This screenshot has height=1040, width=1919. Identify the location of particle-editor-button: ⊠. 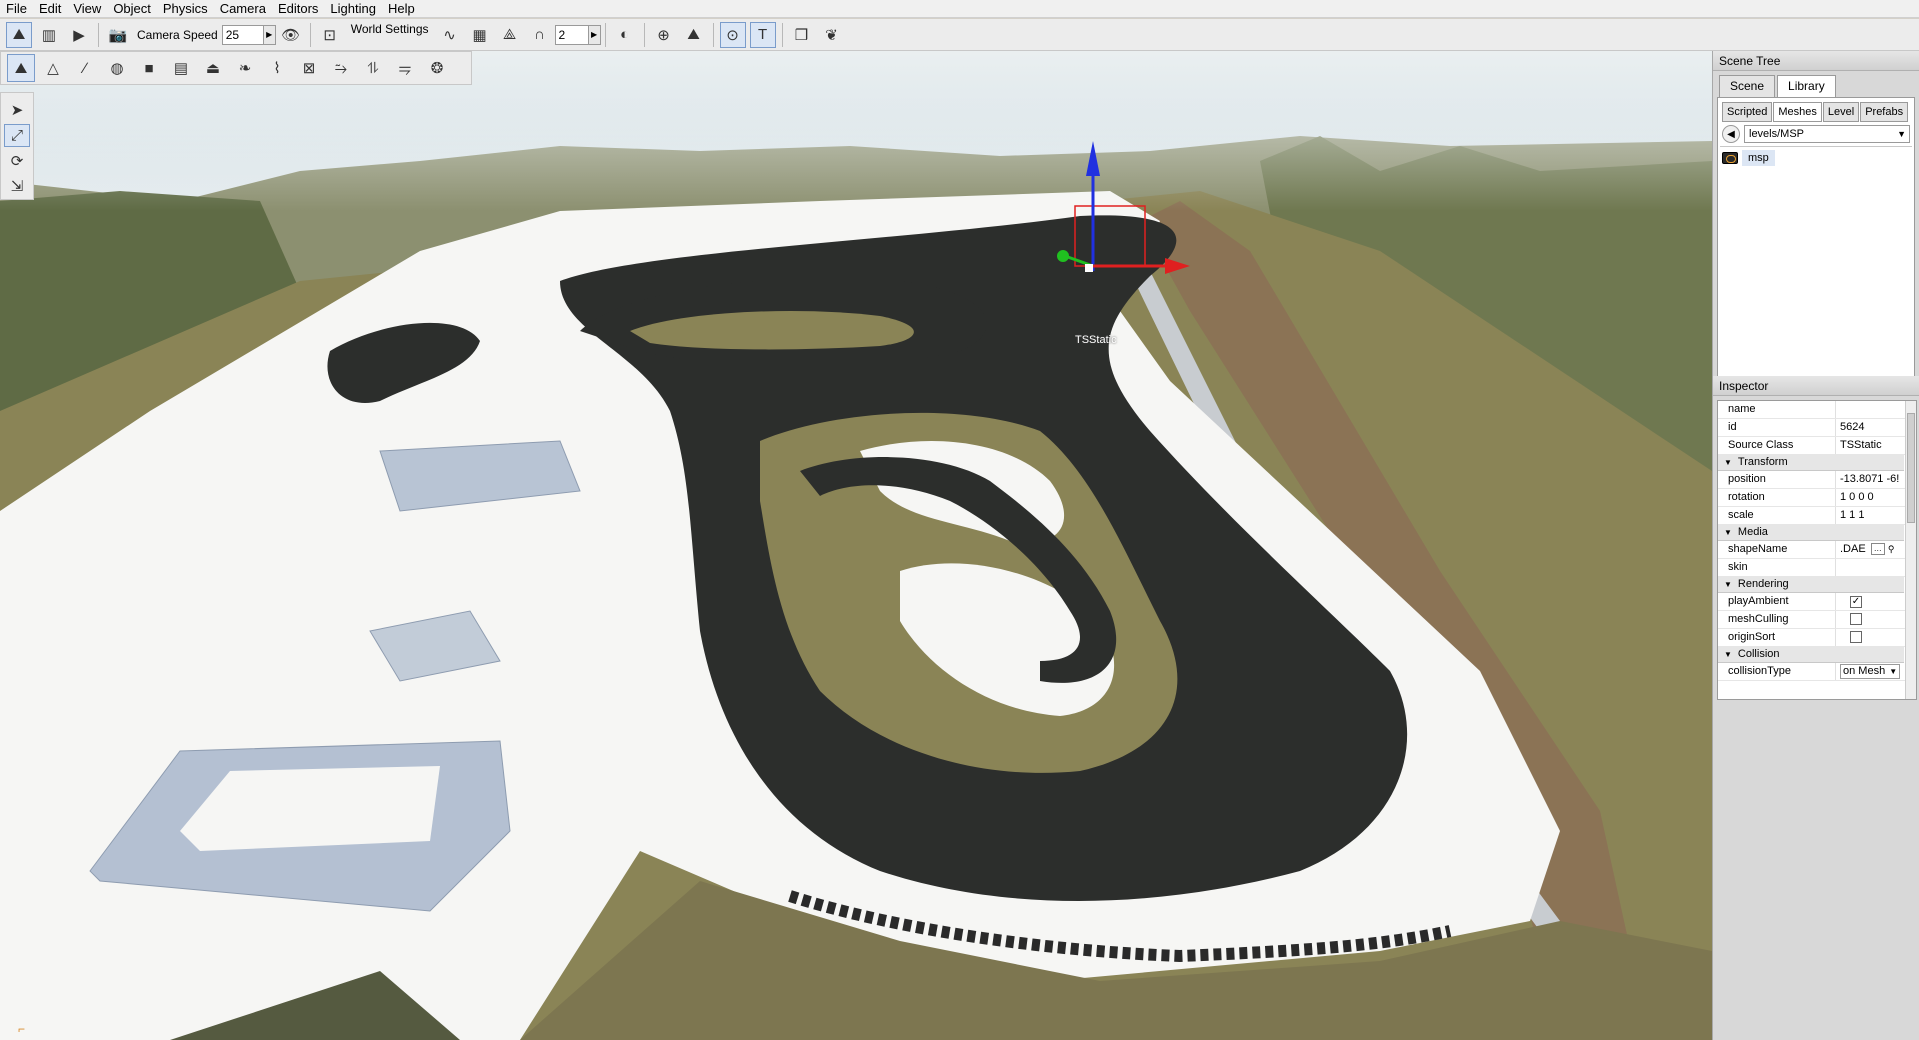
(309, 68).